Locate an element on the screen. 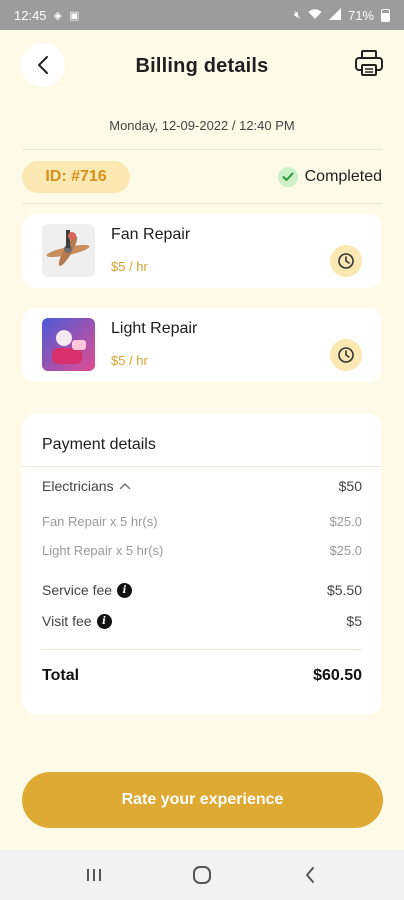  back-icon is located at coordinates (310, 875).